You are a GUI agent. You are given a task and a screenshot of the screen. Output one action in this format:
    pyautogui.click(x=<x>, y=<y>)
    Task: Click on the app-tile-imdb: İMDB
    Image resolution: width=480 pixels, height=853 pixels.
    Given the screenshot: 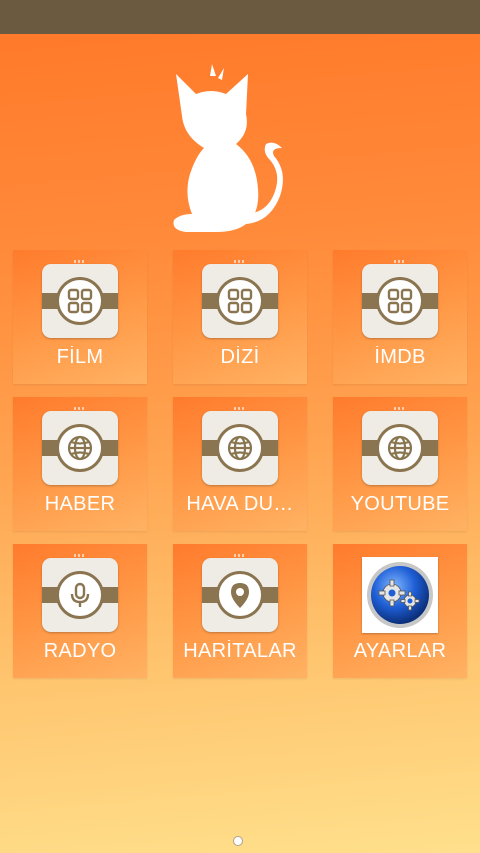 What is the action you would take?
    pyautogui.click(x=400, y=317)
    